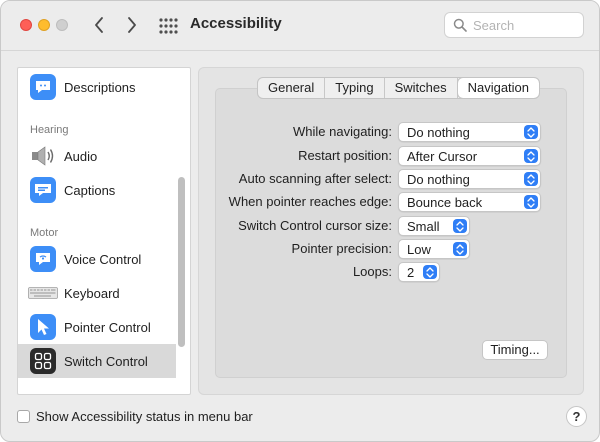 The width and height of the screenshot is (600, 442). What do you see at coordinates (43, 156) in the screenshot?
I see `speaker-icon` at bounding box center [43, 156].